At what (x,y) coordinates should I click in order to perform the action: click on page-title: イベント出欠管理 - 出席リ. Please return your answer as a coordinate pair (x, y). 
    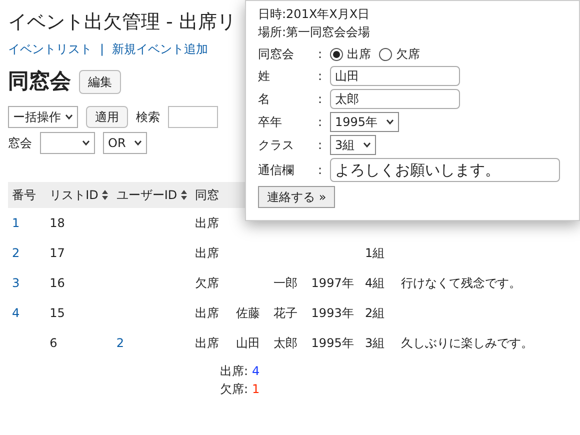
    Looking at the image, I should click on (122, 22).